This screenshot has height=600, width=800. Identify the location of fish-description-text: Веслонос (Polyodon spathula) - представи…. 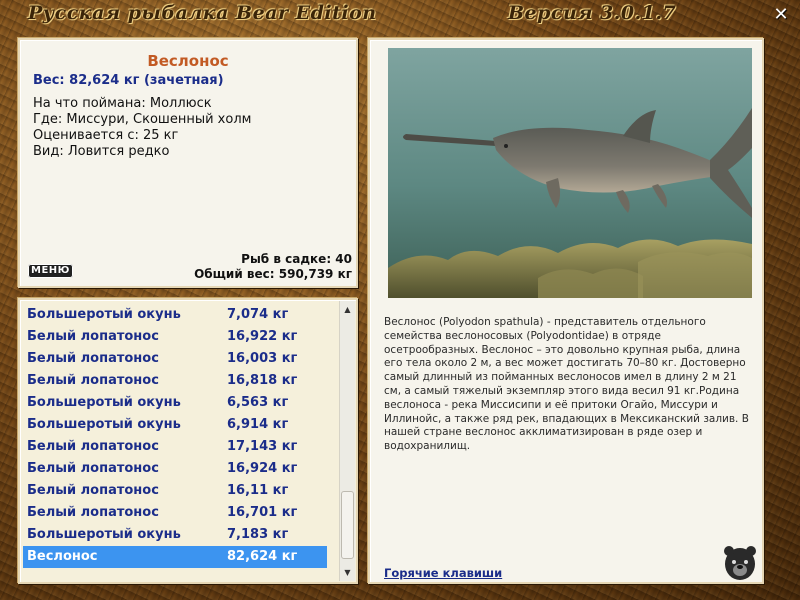
(566, 384).